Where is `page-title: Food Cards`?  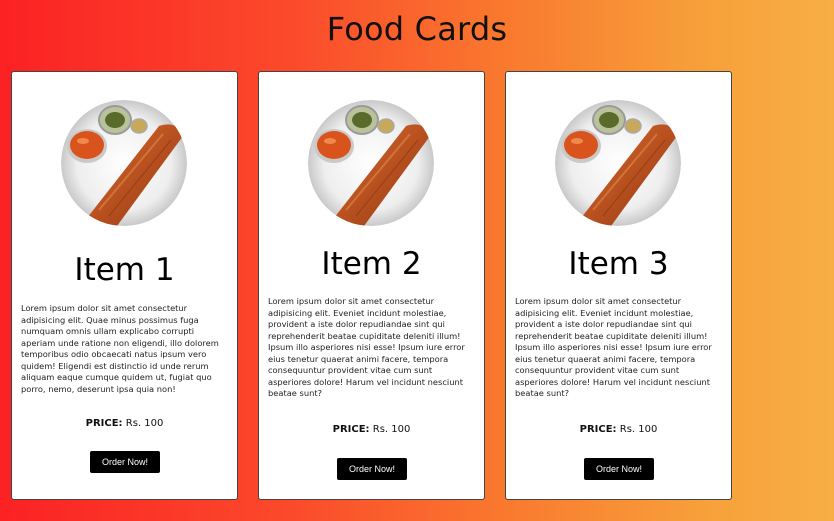 page-title: Food Cards is located at coordinates (417, 29).